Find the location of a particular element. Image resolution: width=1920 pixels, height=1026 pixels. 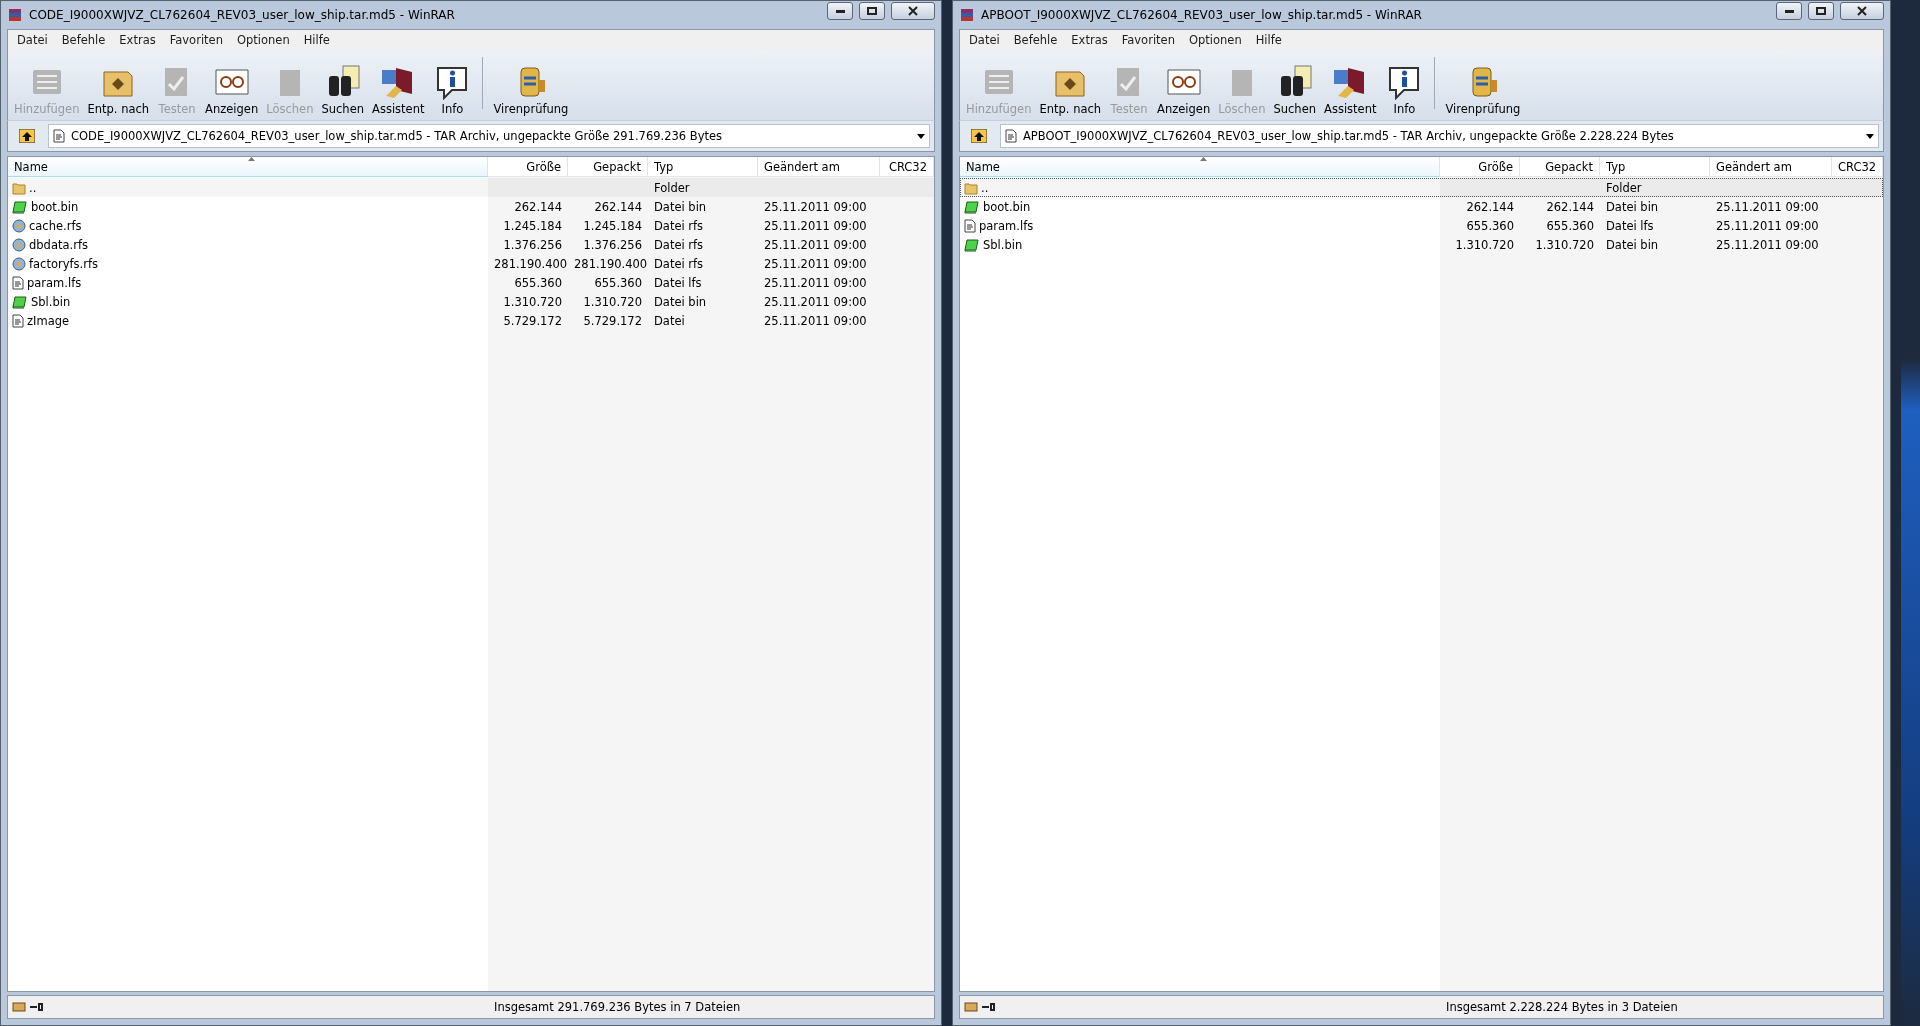

file-row: dbdata.rfs 1.376.256 1.376.256 Datei rfs 25.11.2011 09:00 is located at coordinates (471, 244).